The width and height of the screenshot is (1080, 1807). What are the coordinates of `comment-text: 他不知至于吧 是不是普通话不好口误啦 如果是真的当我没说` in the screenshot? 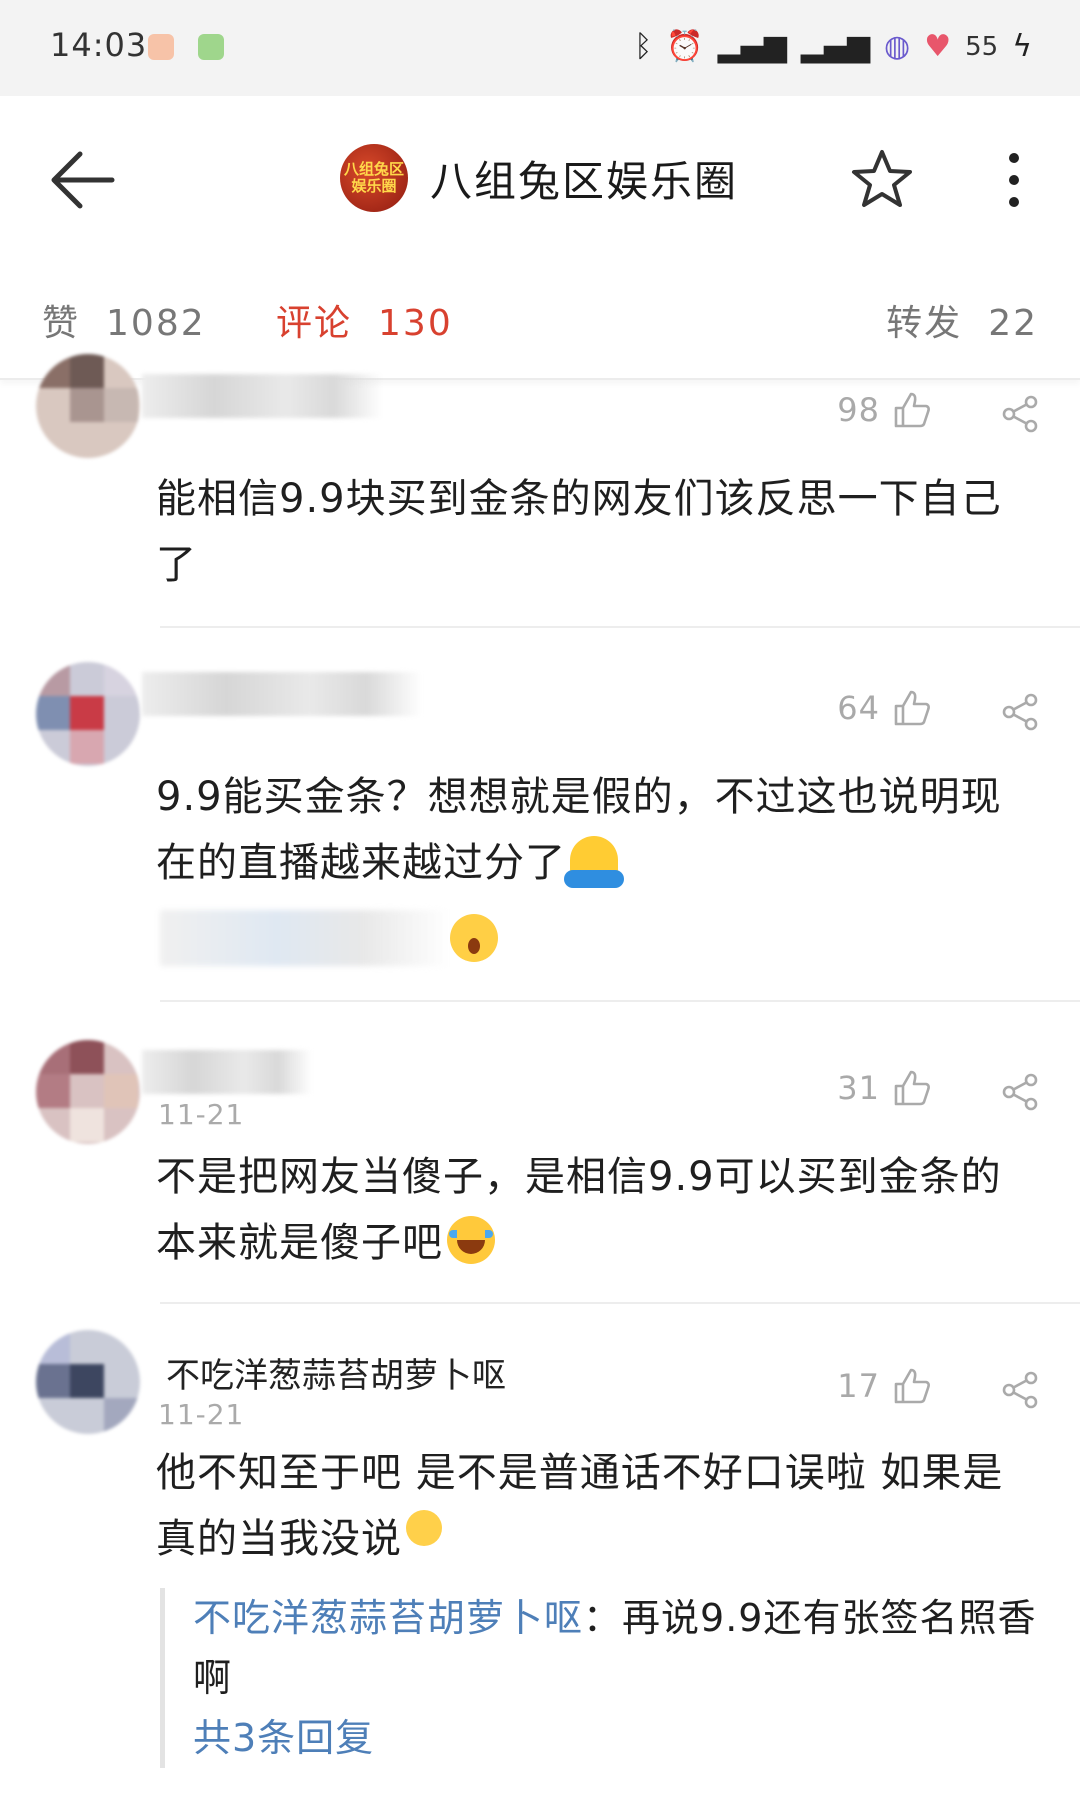 It's located at (596, 1506).